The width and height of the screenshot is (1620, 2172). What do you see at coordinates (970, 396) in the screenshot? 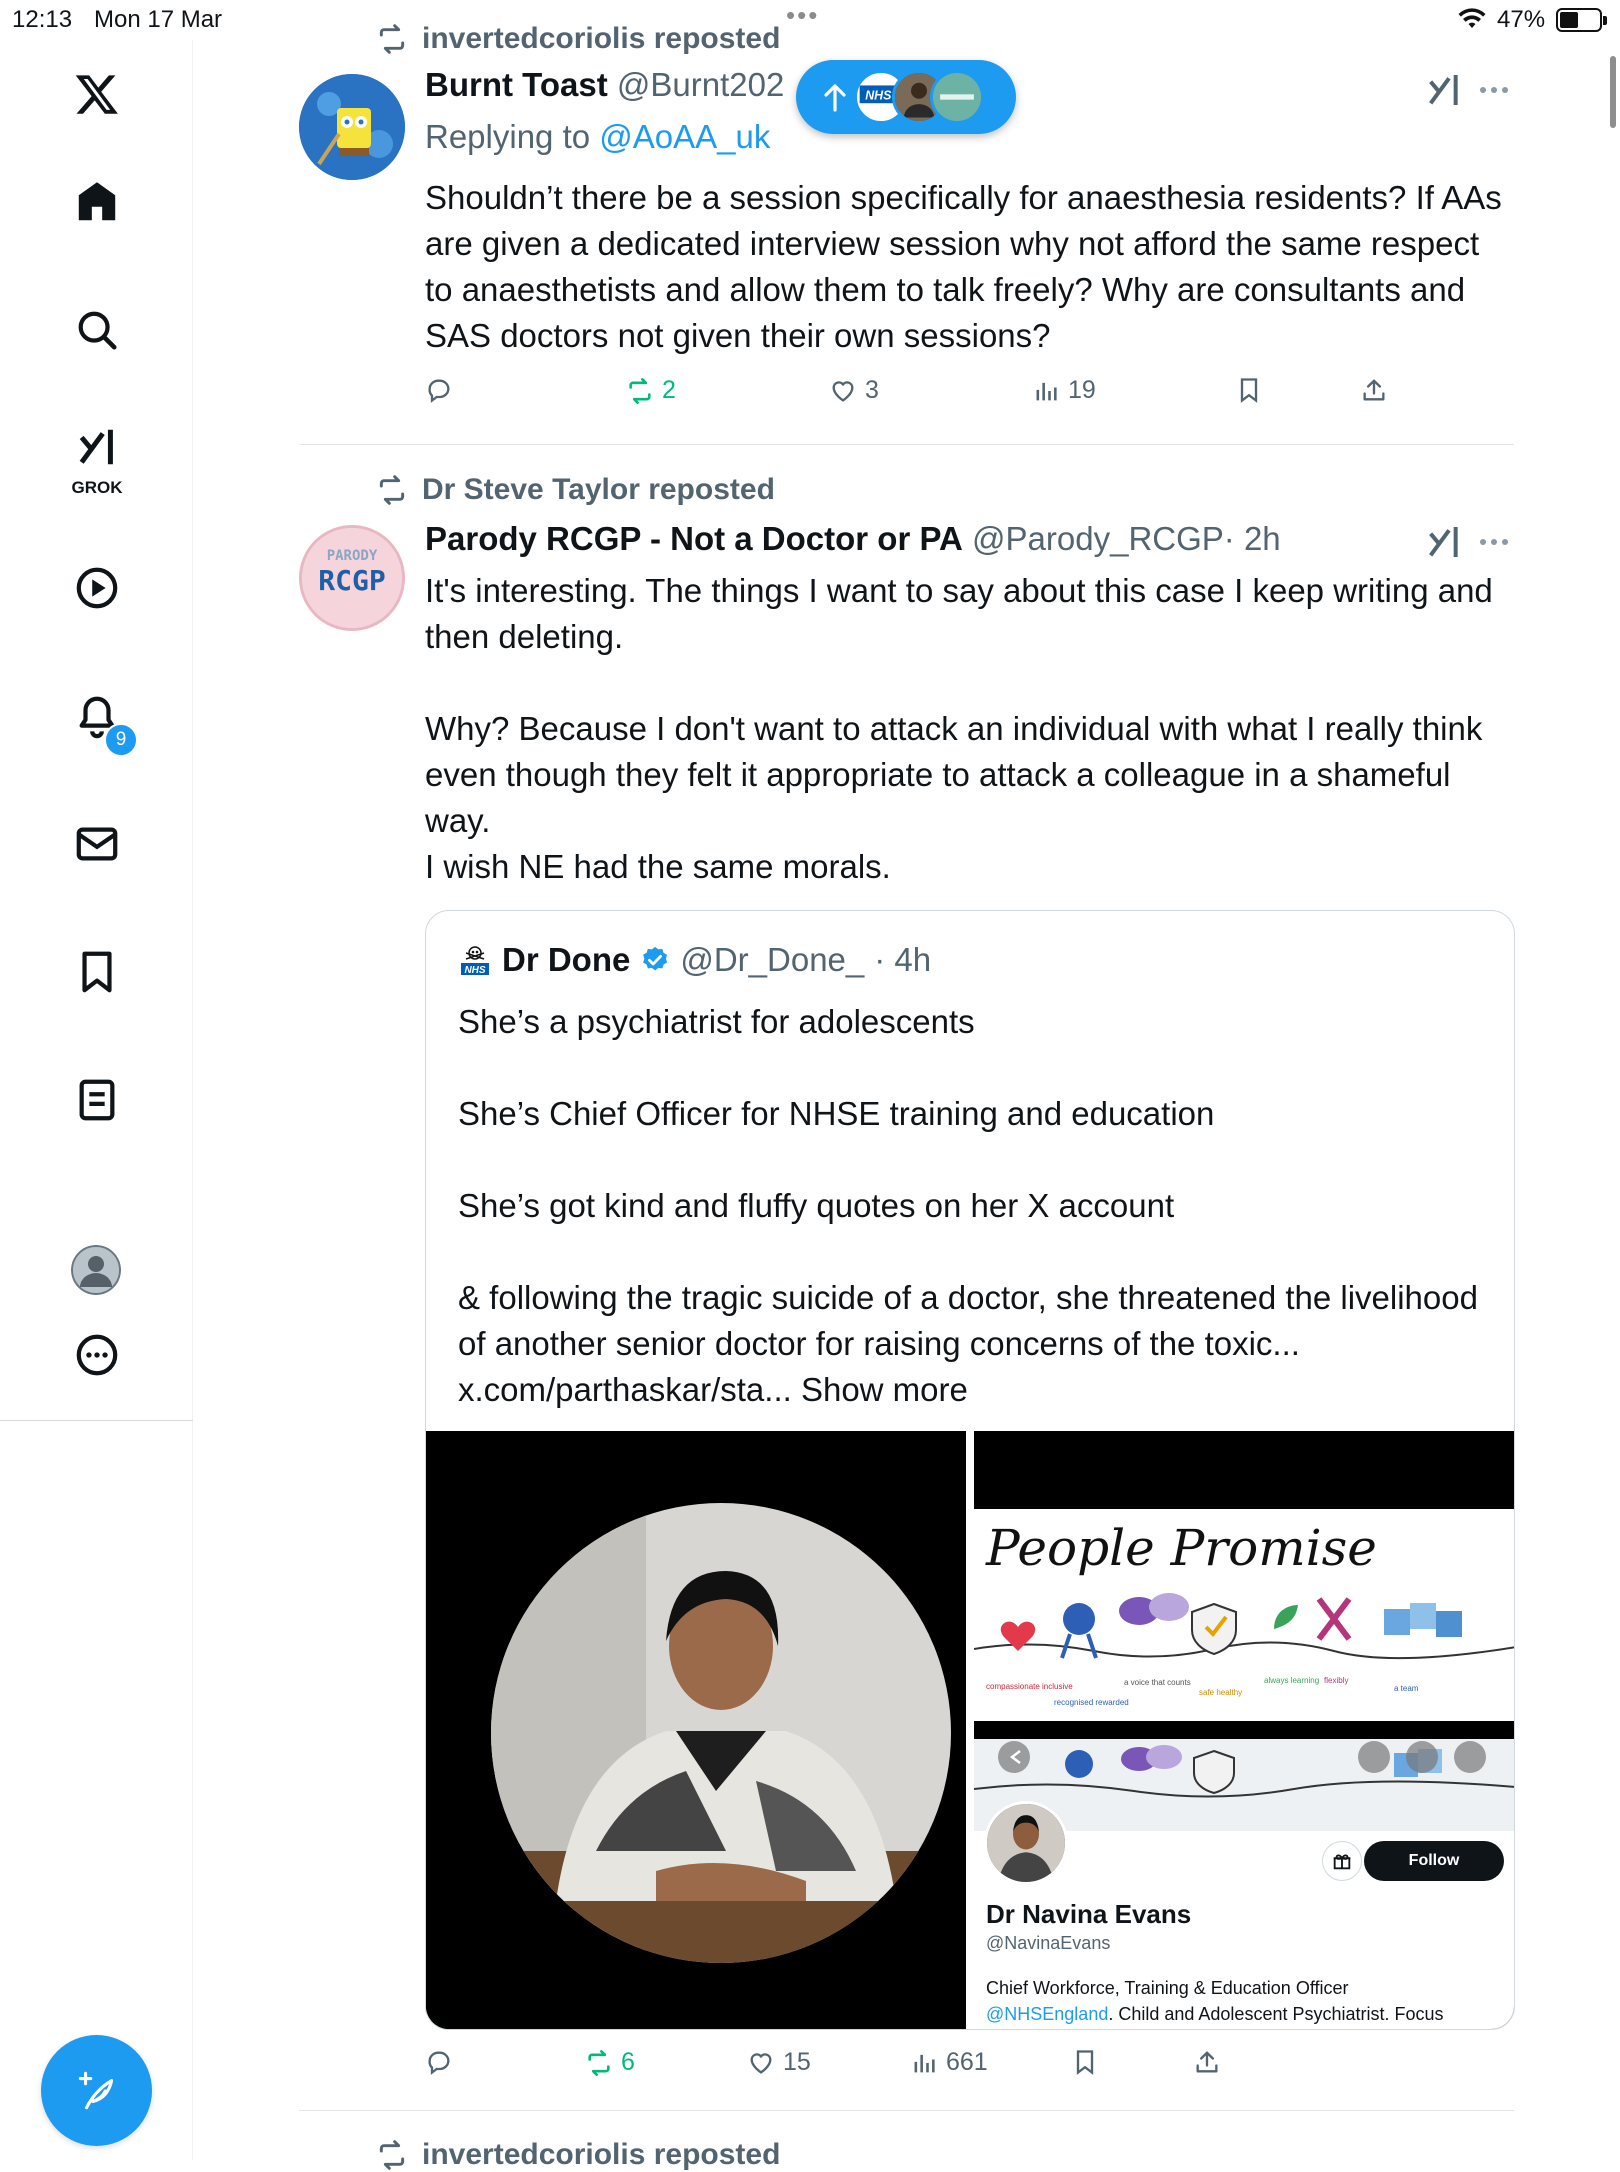
I see `post-actions: 2 3 19` at bounding box center [970, 396].